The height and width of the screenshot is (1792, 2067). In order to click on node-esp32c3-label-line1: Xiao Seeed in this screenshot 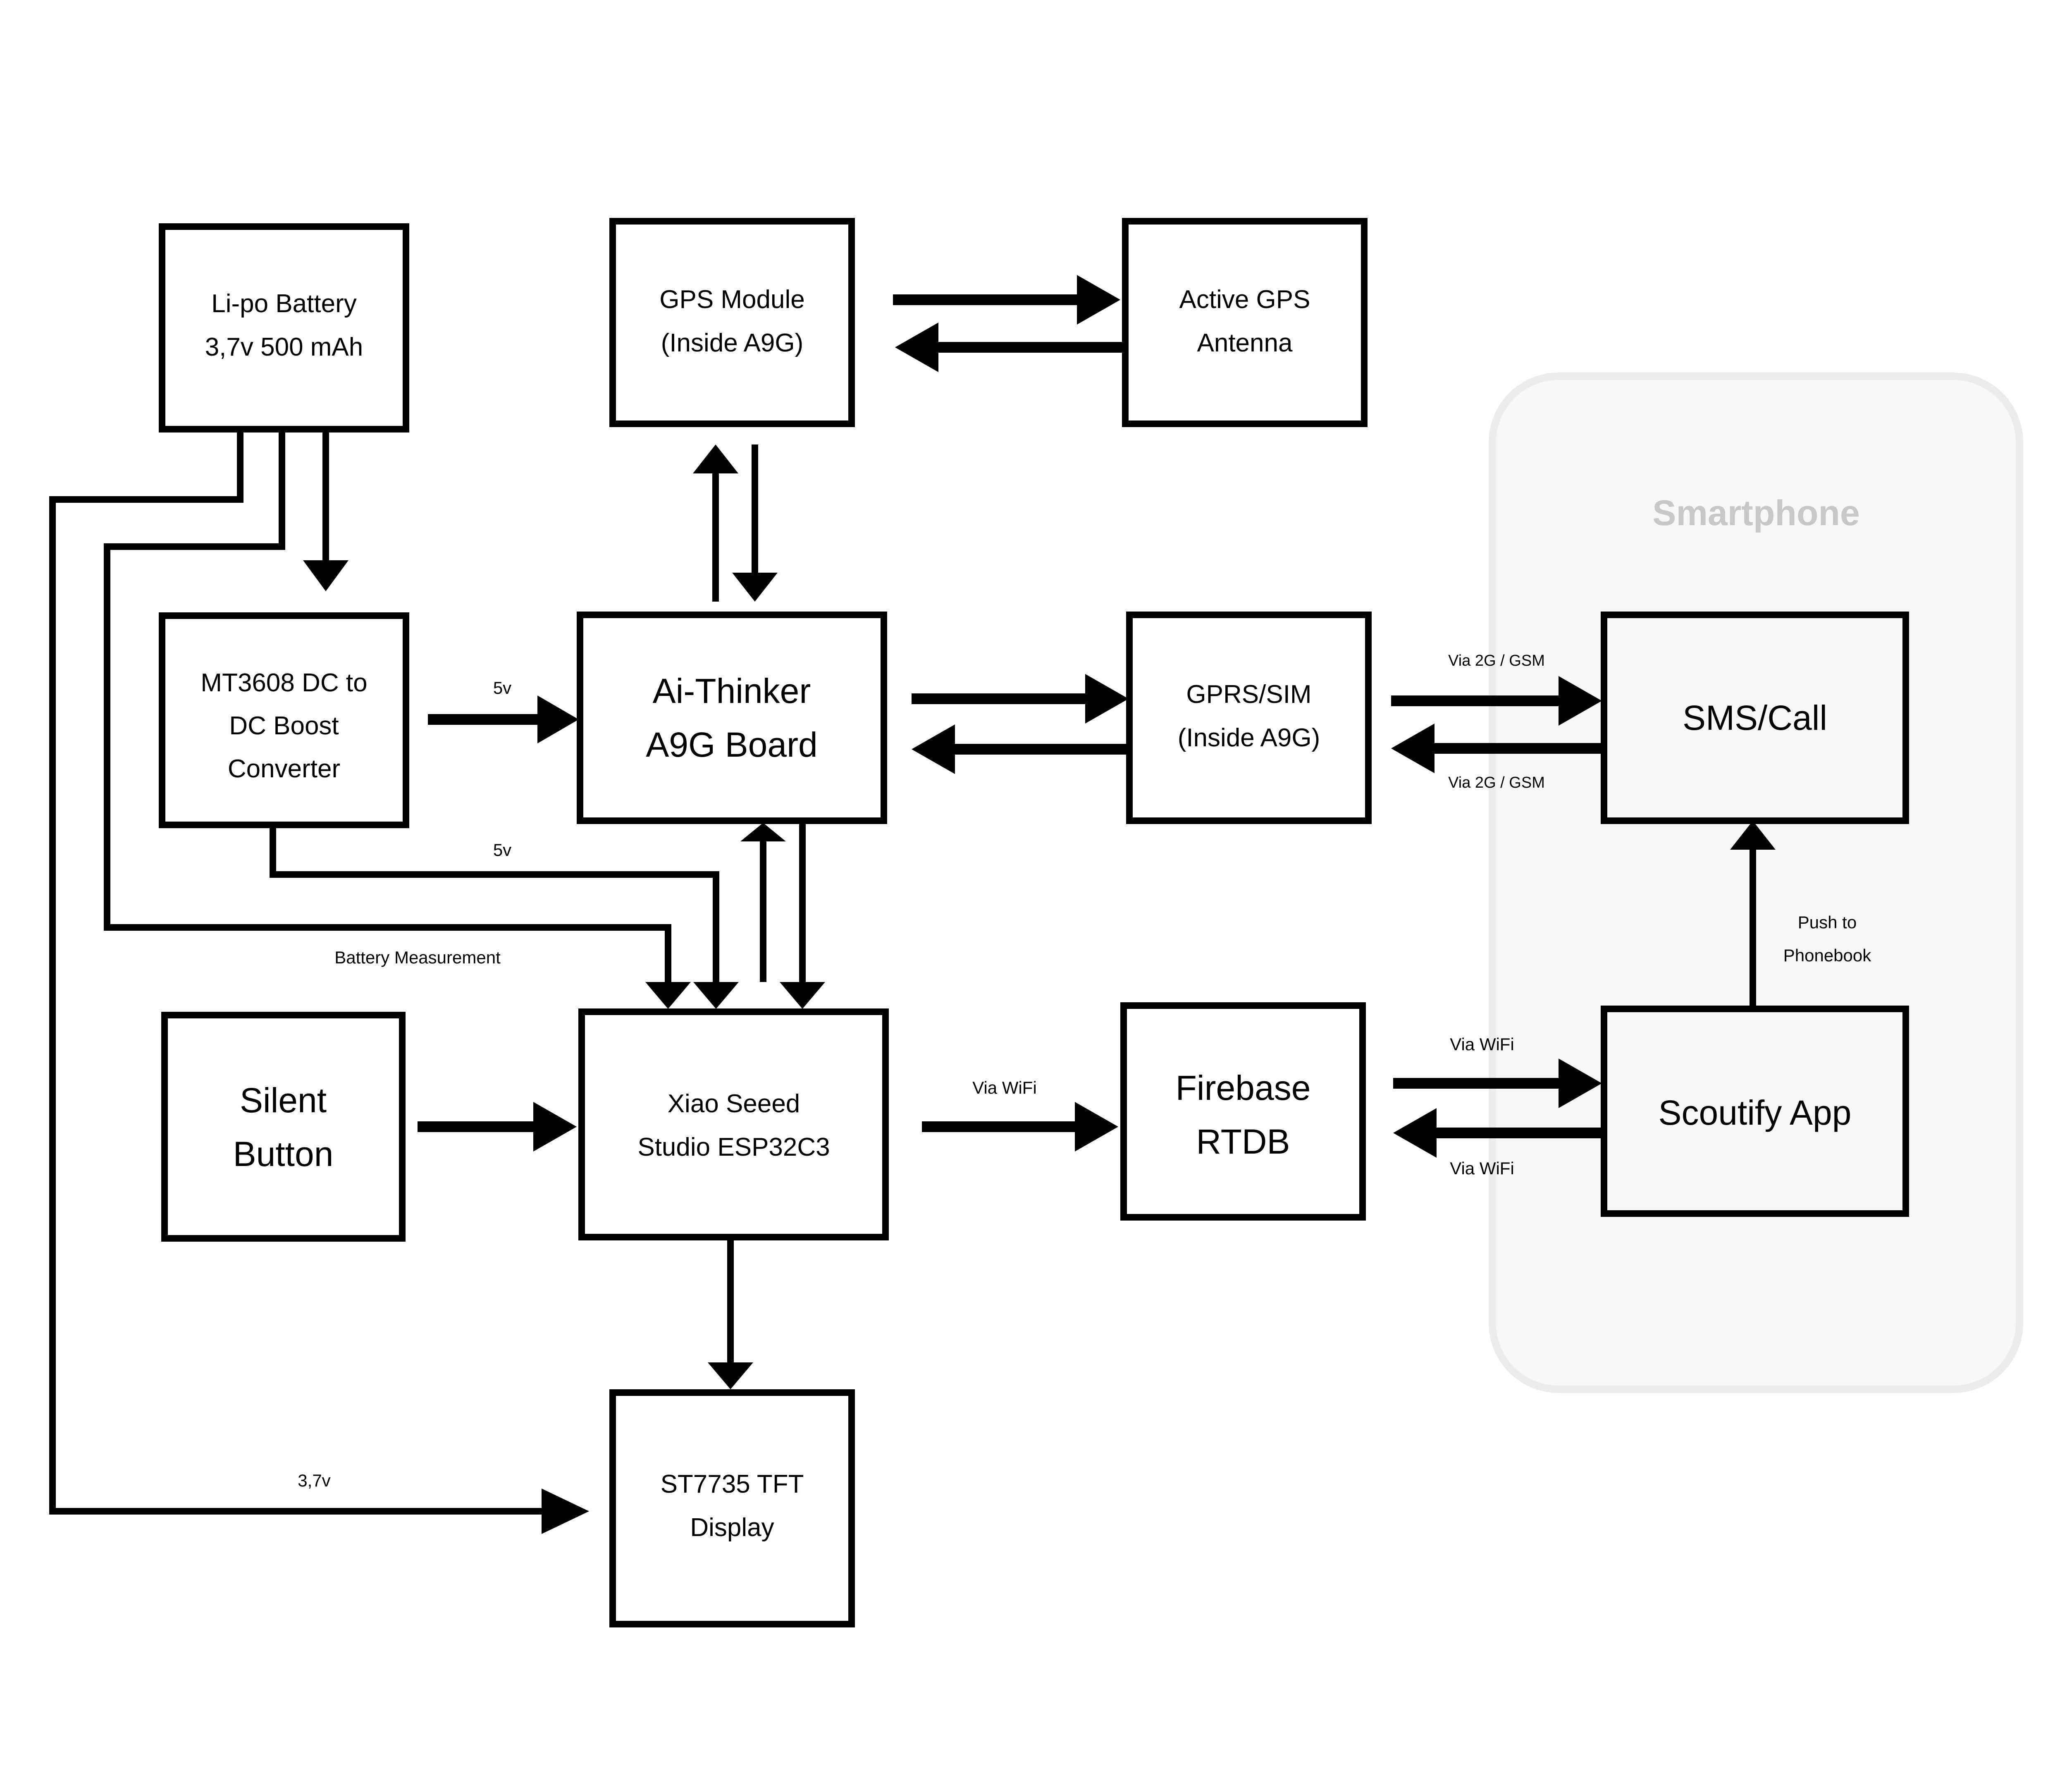, I will do `click(734, 1104)`.